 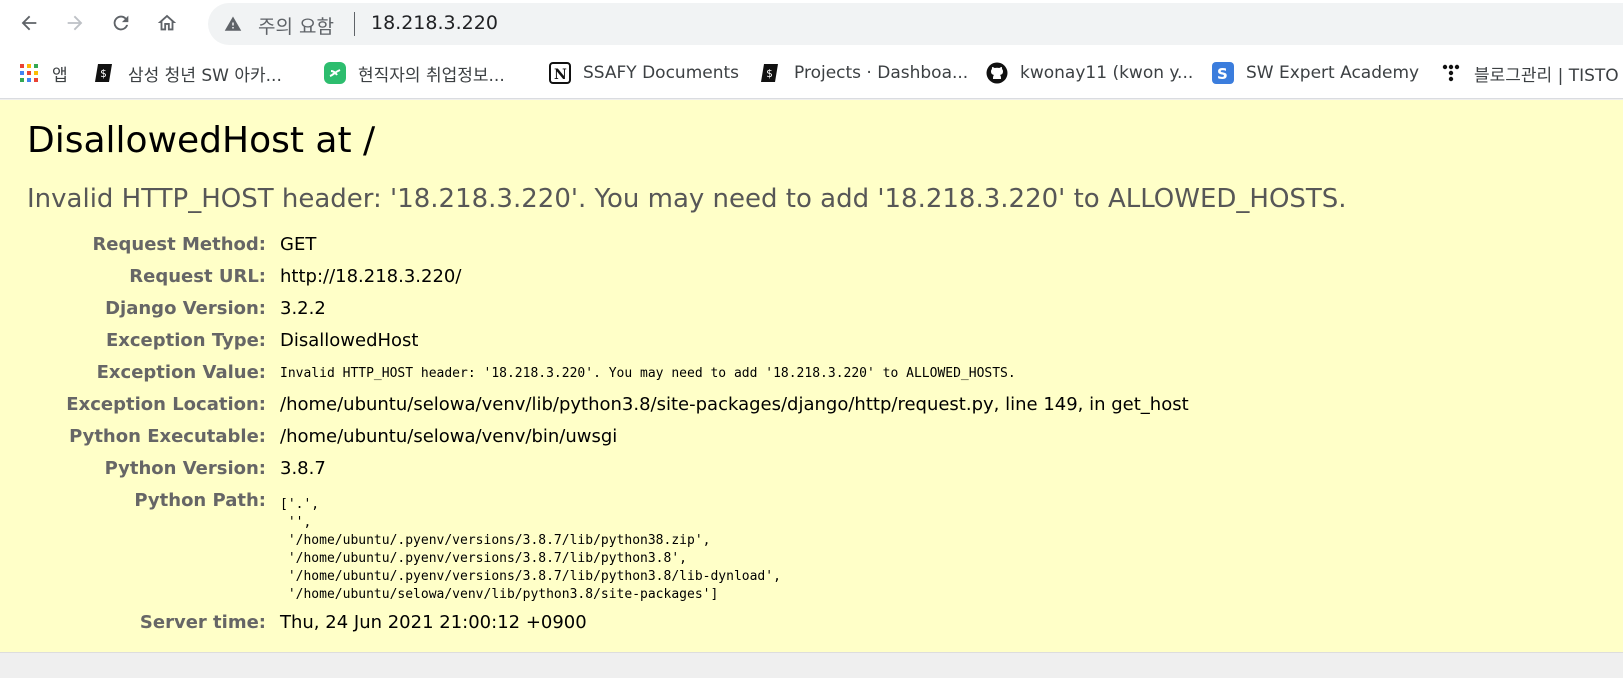 I want to click on meta-value: DisallowedHost, so click(x=349, y=340).